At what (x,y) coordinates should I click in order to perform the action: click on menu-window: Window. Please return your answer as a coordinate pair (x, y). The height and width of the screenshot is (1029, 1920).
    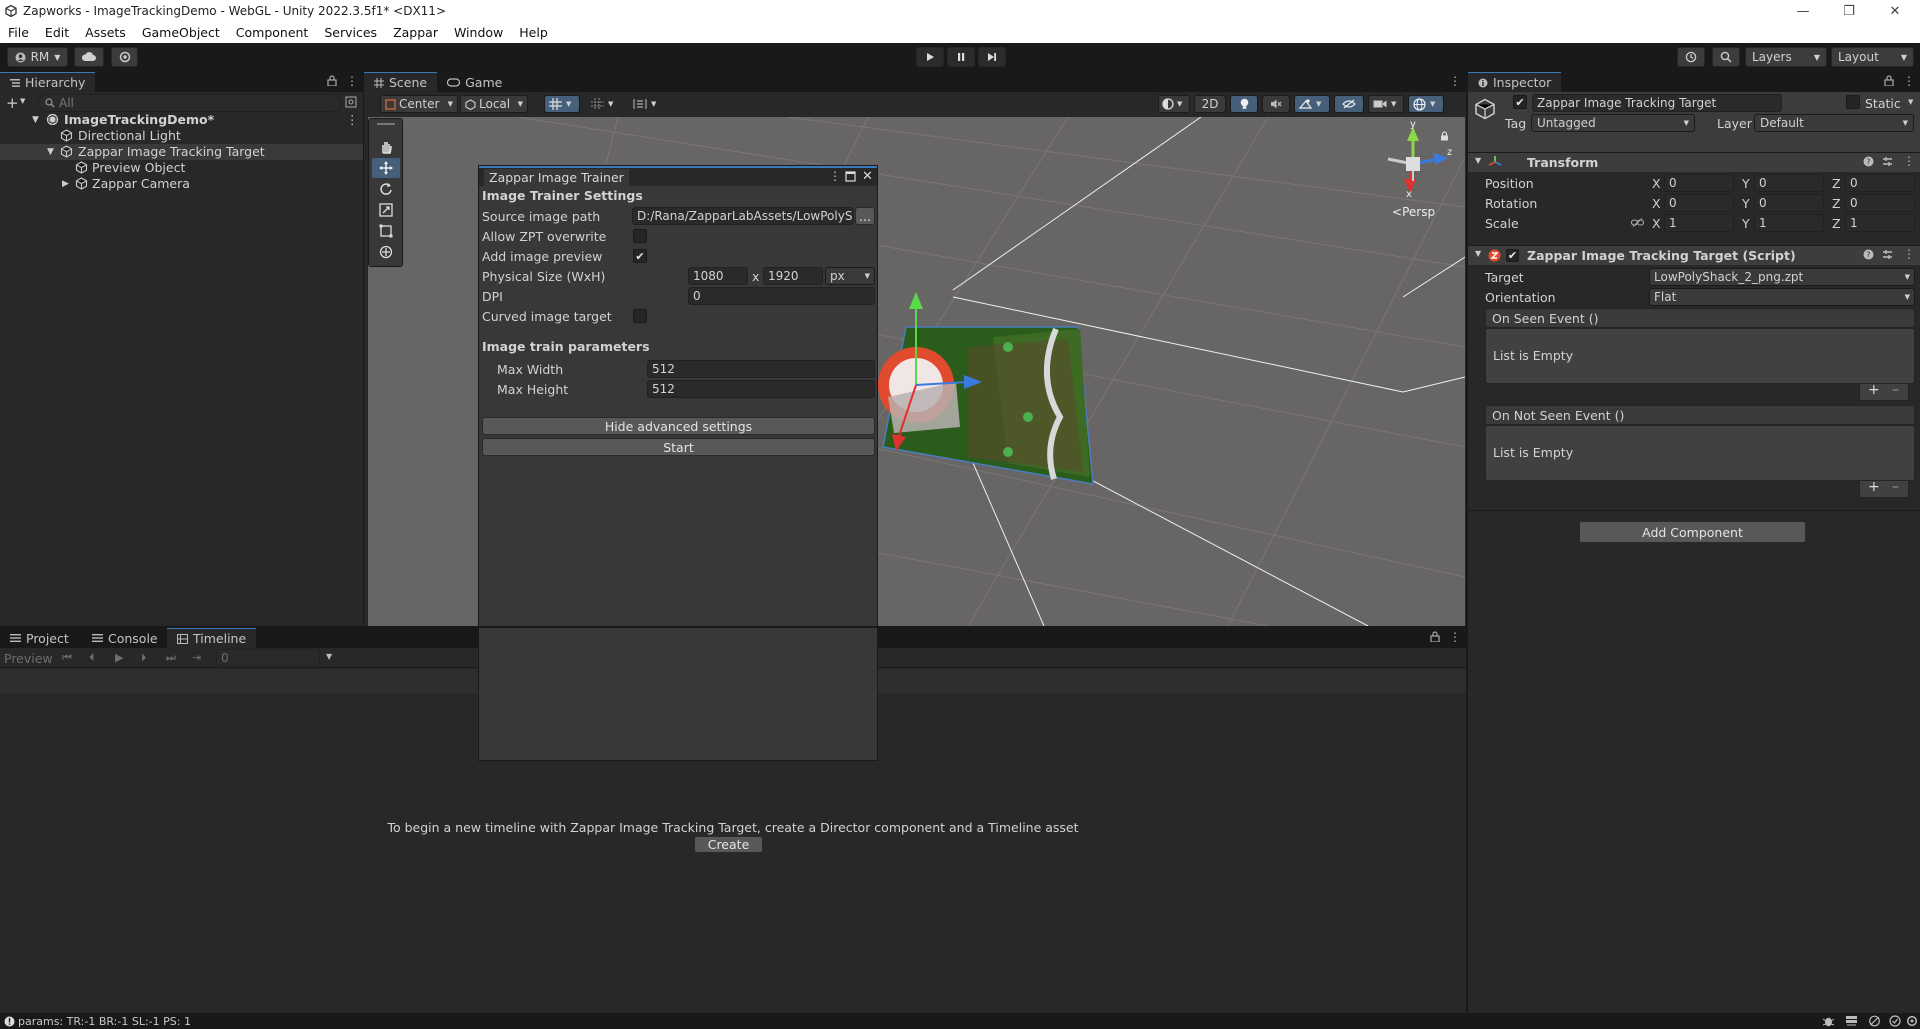
    Looking at the image, I should click on (478, 32).